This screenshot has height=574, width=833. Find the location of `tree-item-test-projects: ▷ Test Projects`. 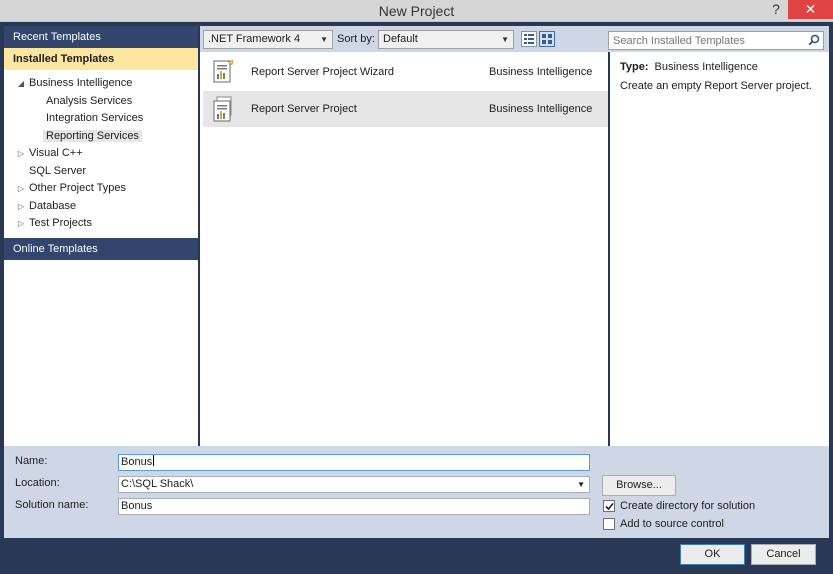

tree-item-test-projects: ▷ Test Projects is located at coordinates (53, 223).